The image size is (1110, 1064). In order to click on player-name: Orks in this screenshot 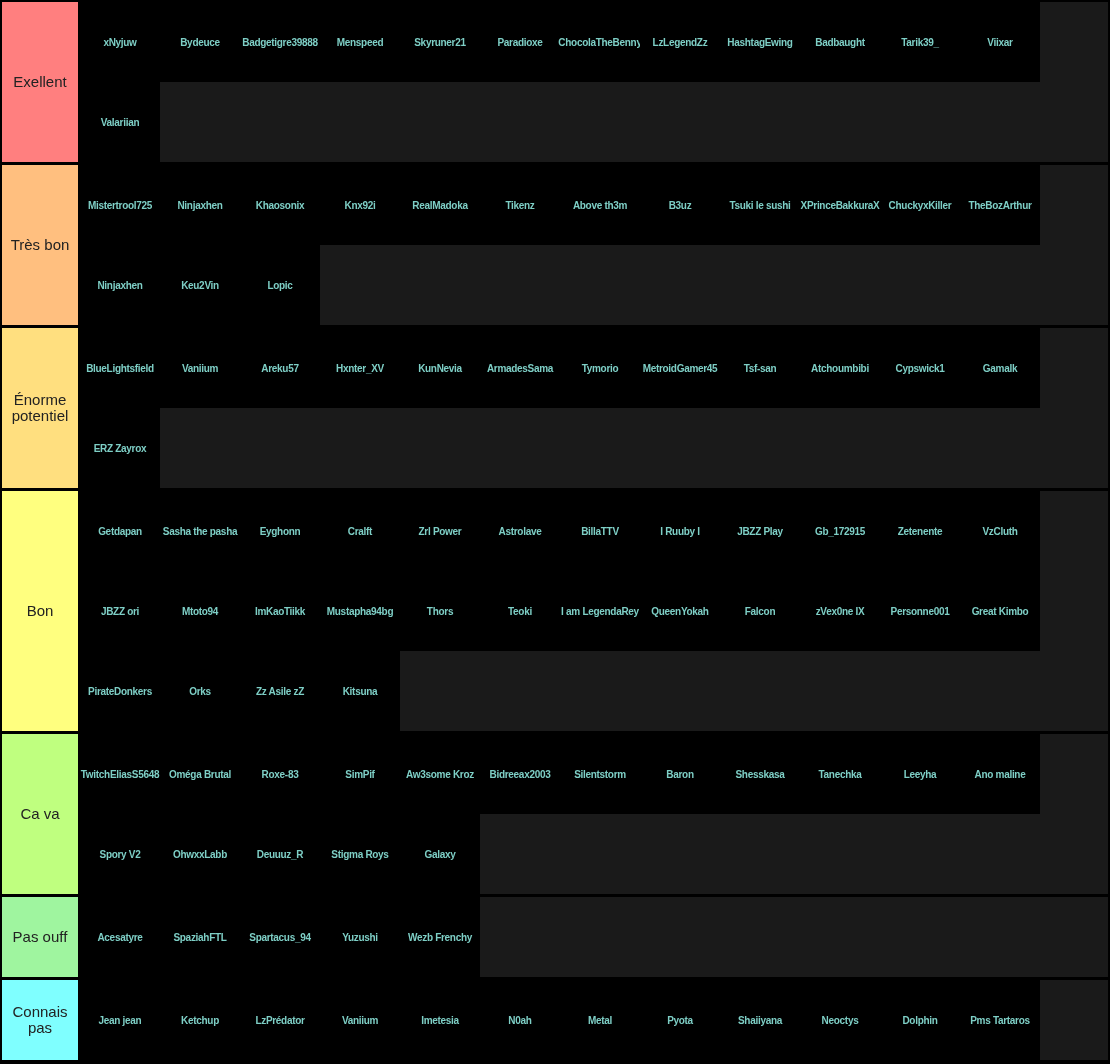, I will do `click(200, 691)`.